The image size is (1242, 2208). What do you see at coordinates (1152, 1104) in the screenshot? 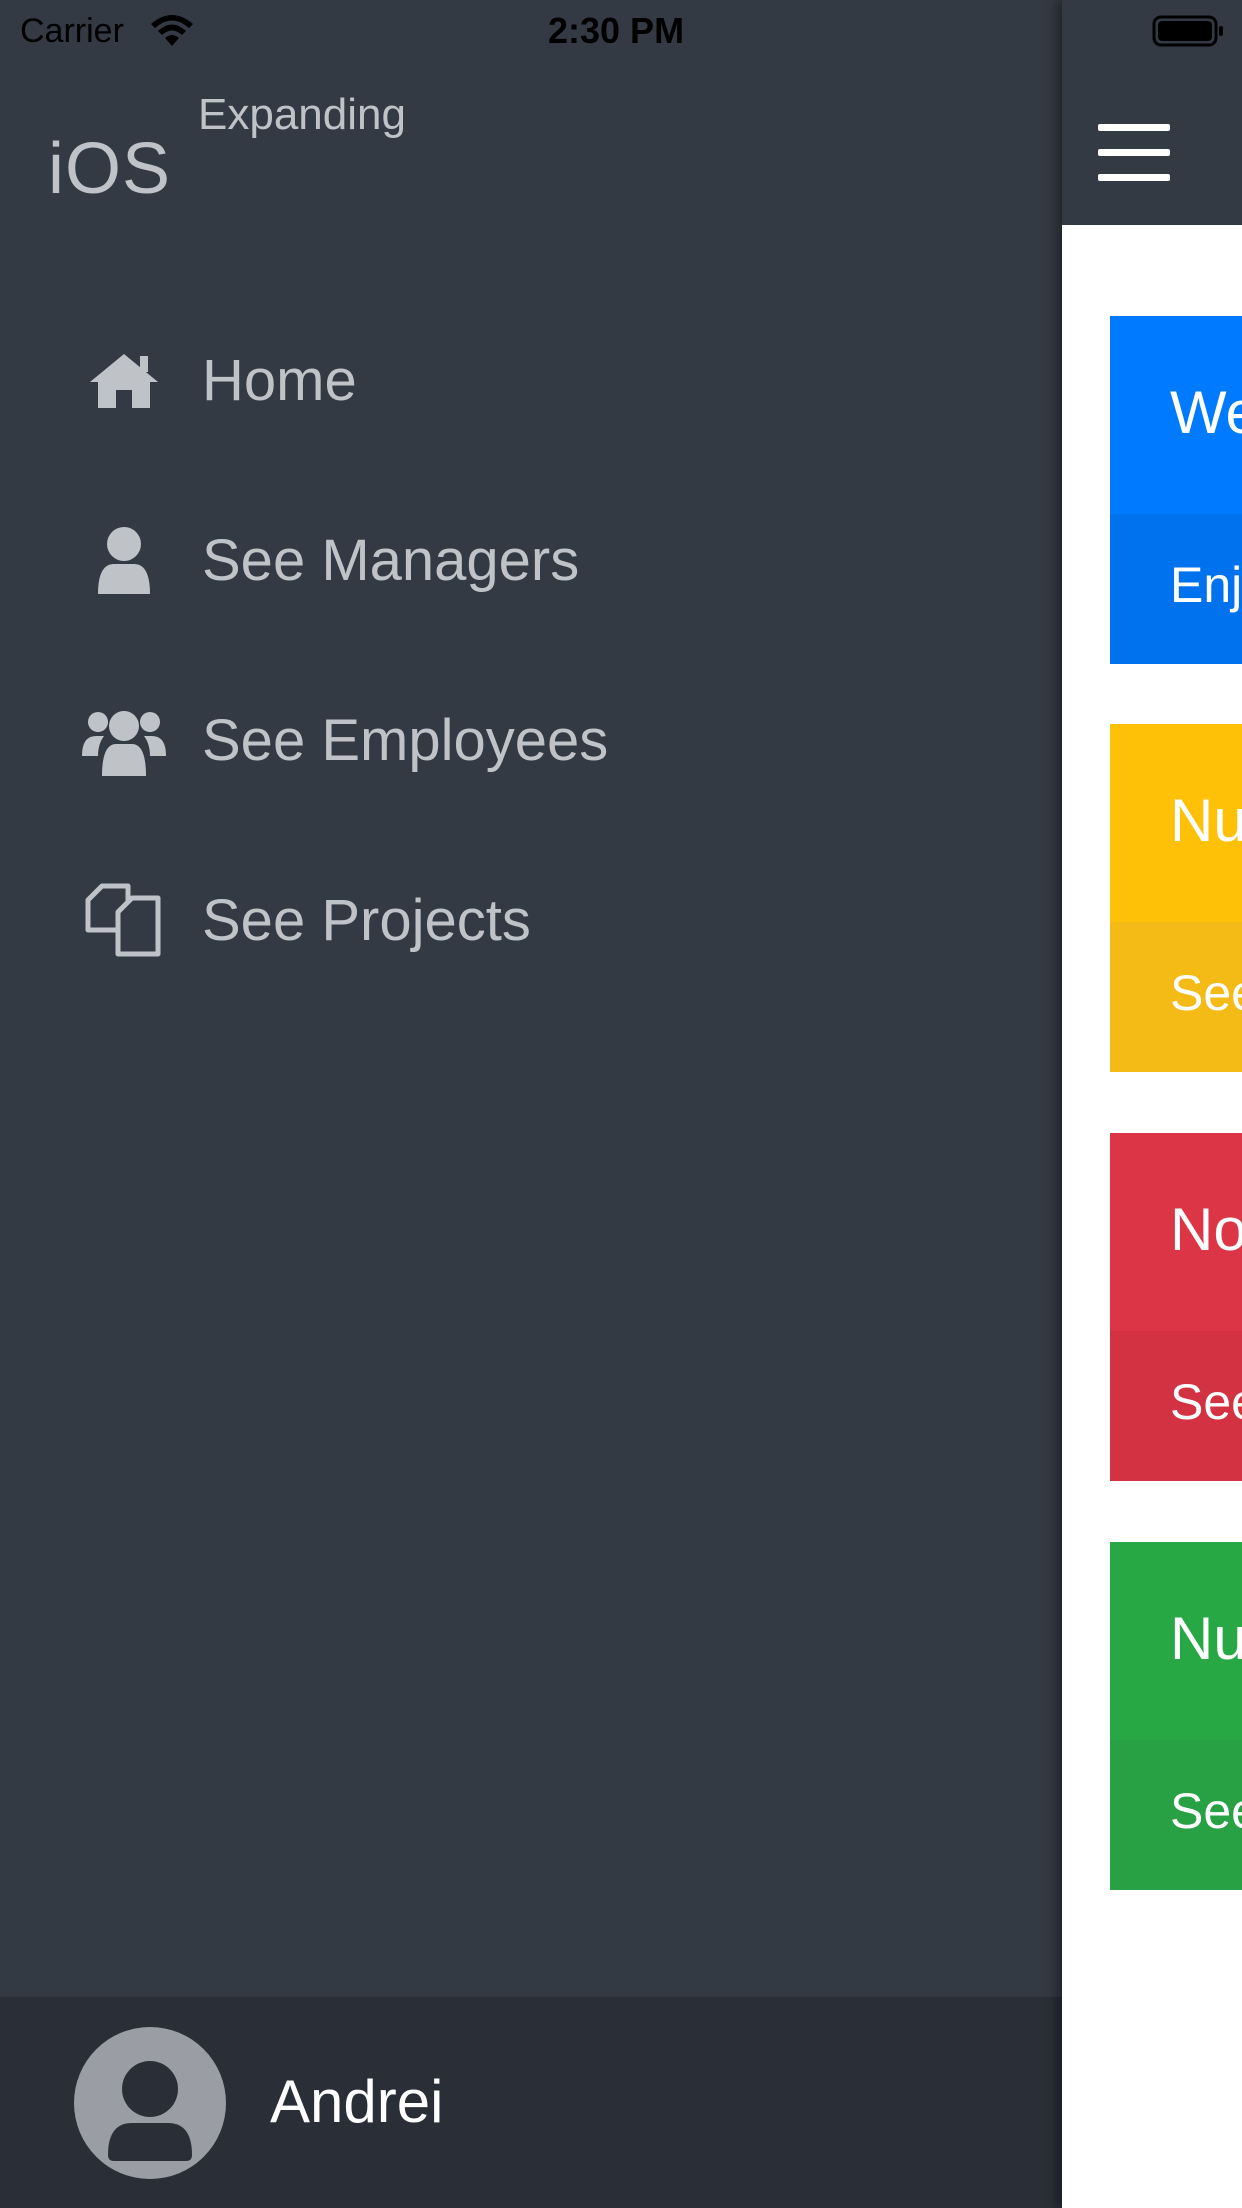
I see `main-content: We Enj Nu See No See Nu See` at bounding box center [1152, 1104].